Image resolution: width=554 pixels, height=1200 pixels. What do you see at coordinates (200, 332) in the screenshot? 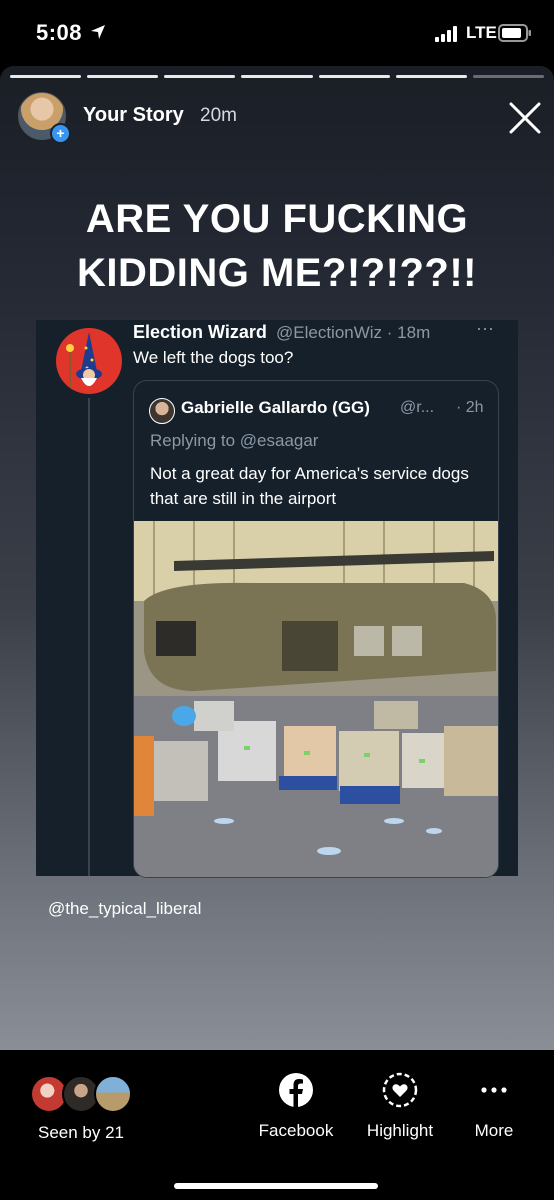
I see `tweet-author-name: Election Wizard` at bounding box center [200, 332].